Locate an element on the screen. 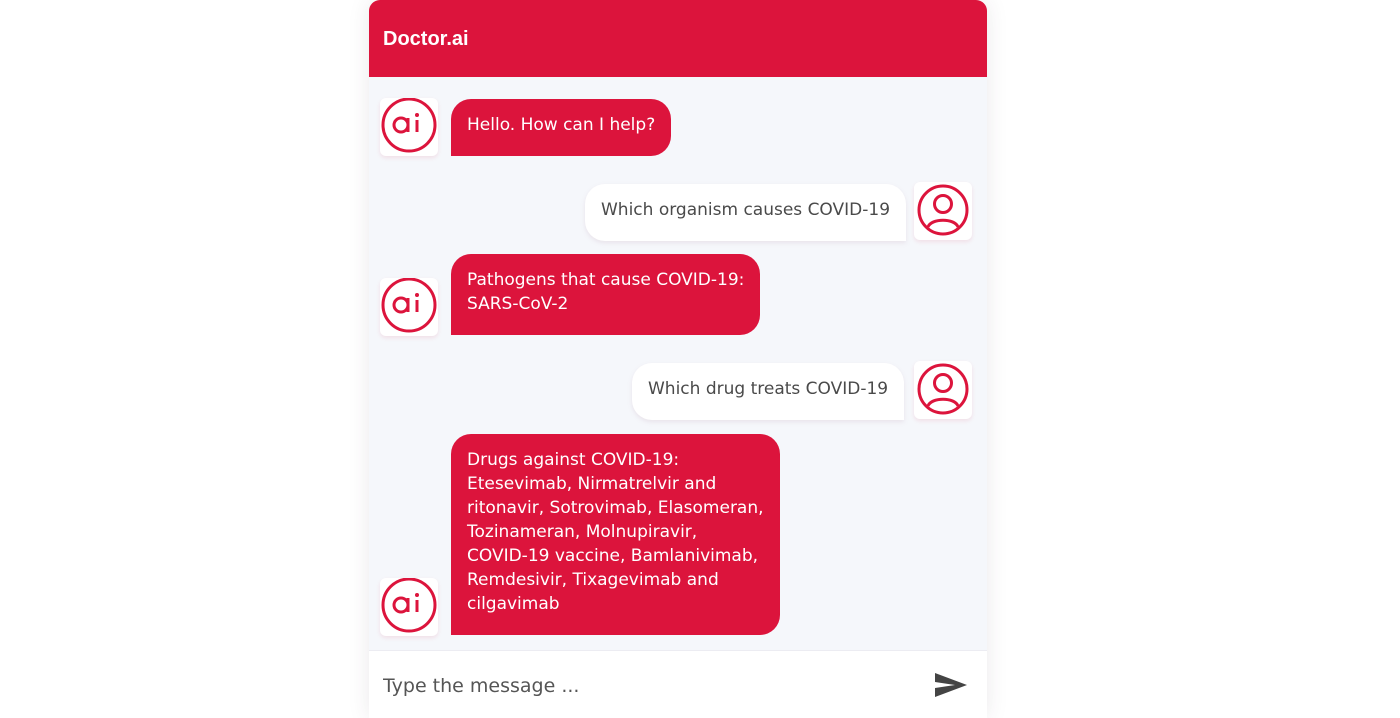 The width and height of the screenshot is (1400, 718). user-message: Which organism causes COVID-19 is located at coordinates (746, 212).